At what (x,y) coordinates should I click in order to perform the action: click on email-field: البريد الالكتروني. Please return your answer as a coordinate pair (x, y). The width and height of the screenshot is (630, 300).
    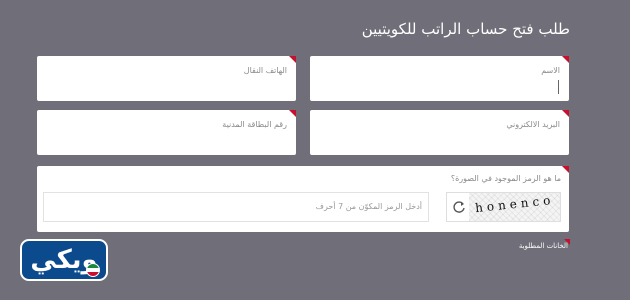
    Looking at the image, I should click on (439, 132).